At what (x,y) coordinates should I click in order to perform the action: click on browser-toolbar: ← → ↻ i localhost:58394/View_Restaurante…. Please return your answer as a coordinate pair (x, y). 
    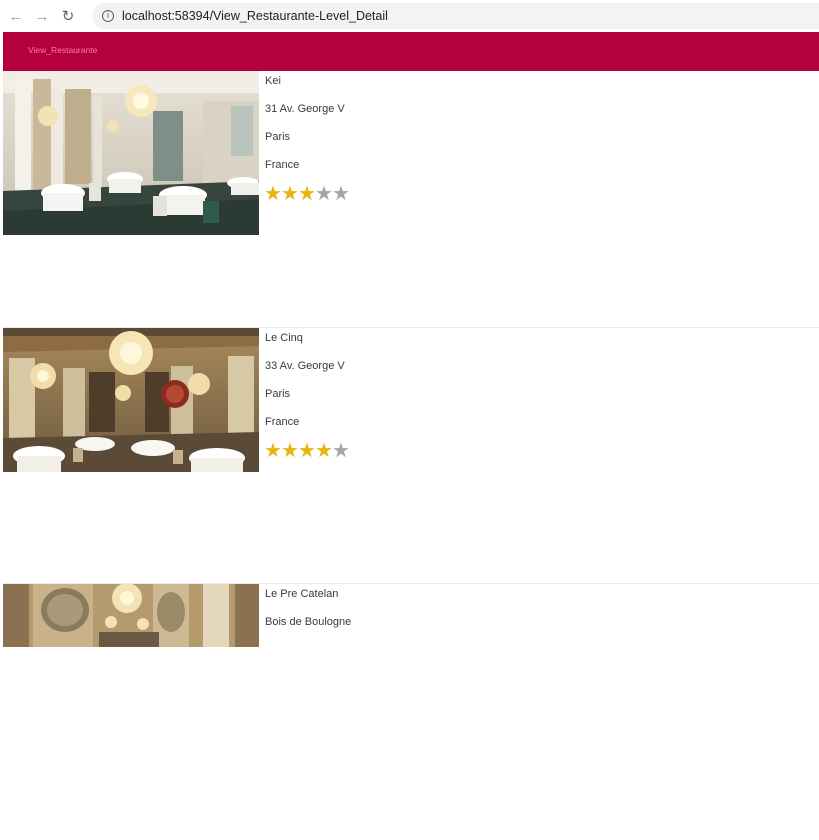
    Looking at the image, I should click on (409, 16).